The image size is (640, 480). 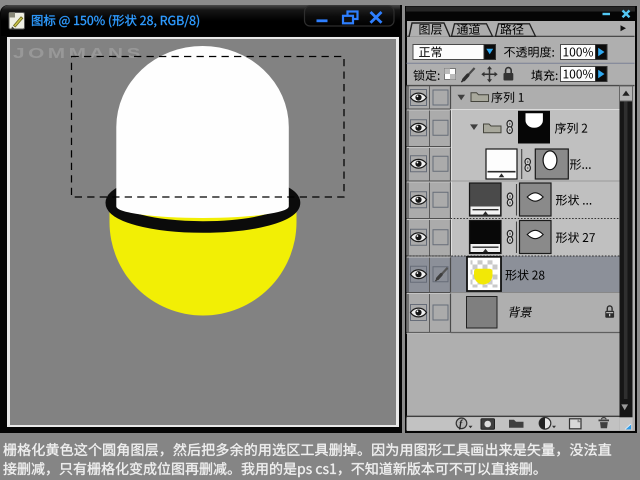 I want to click on svg-text: JOMMANS, so click(x=78, y=53).